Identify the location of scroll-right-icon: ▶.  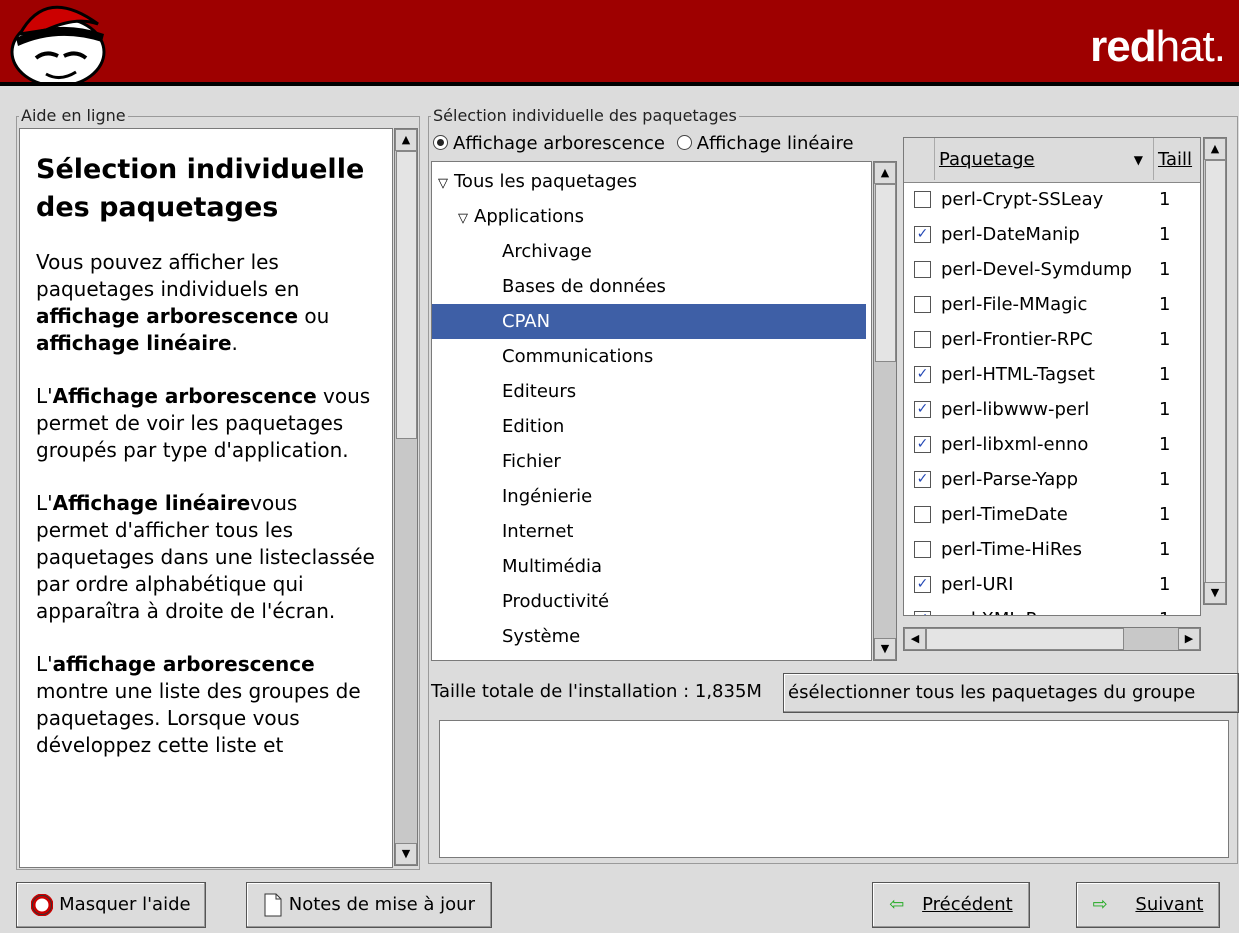
(1189, 639).